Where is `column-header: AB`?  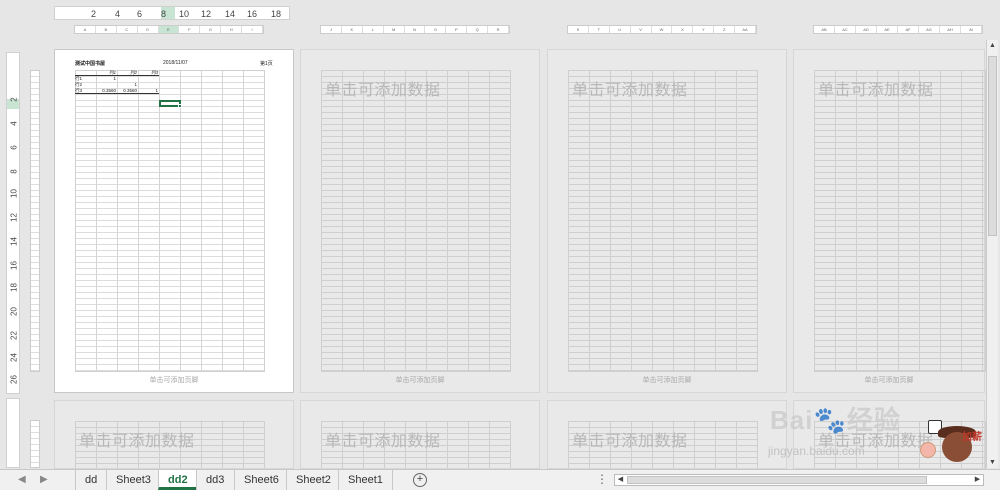 column-header: AB is located at coordinates (824, 29).